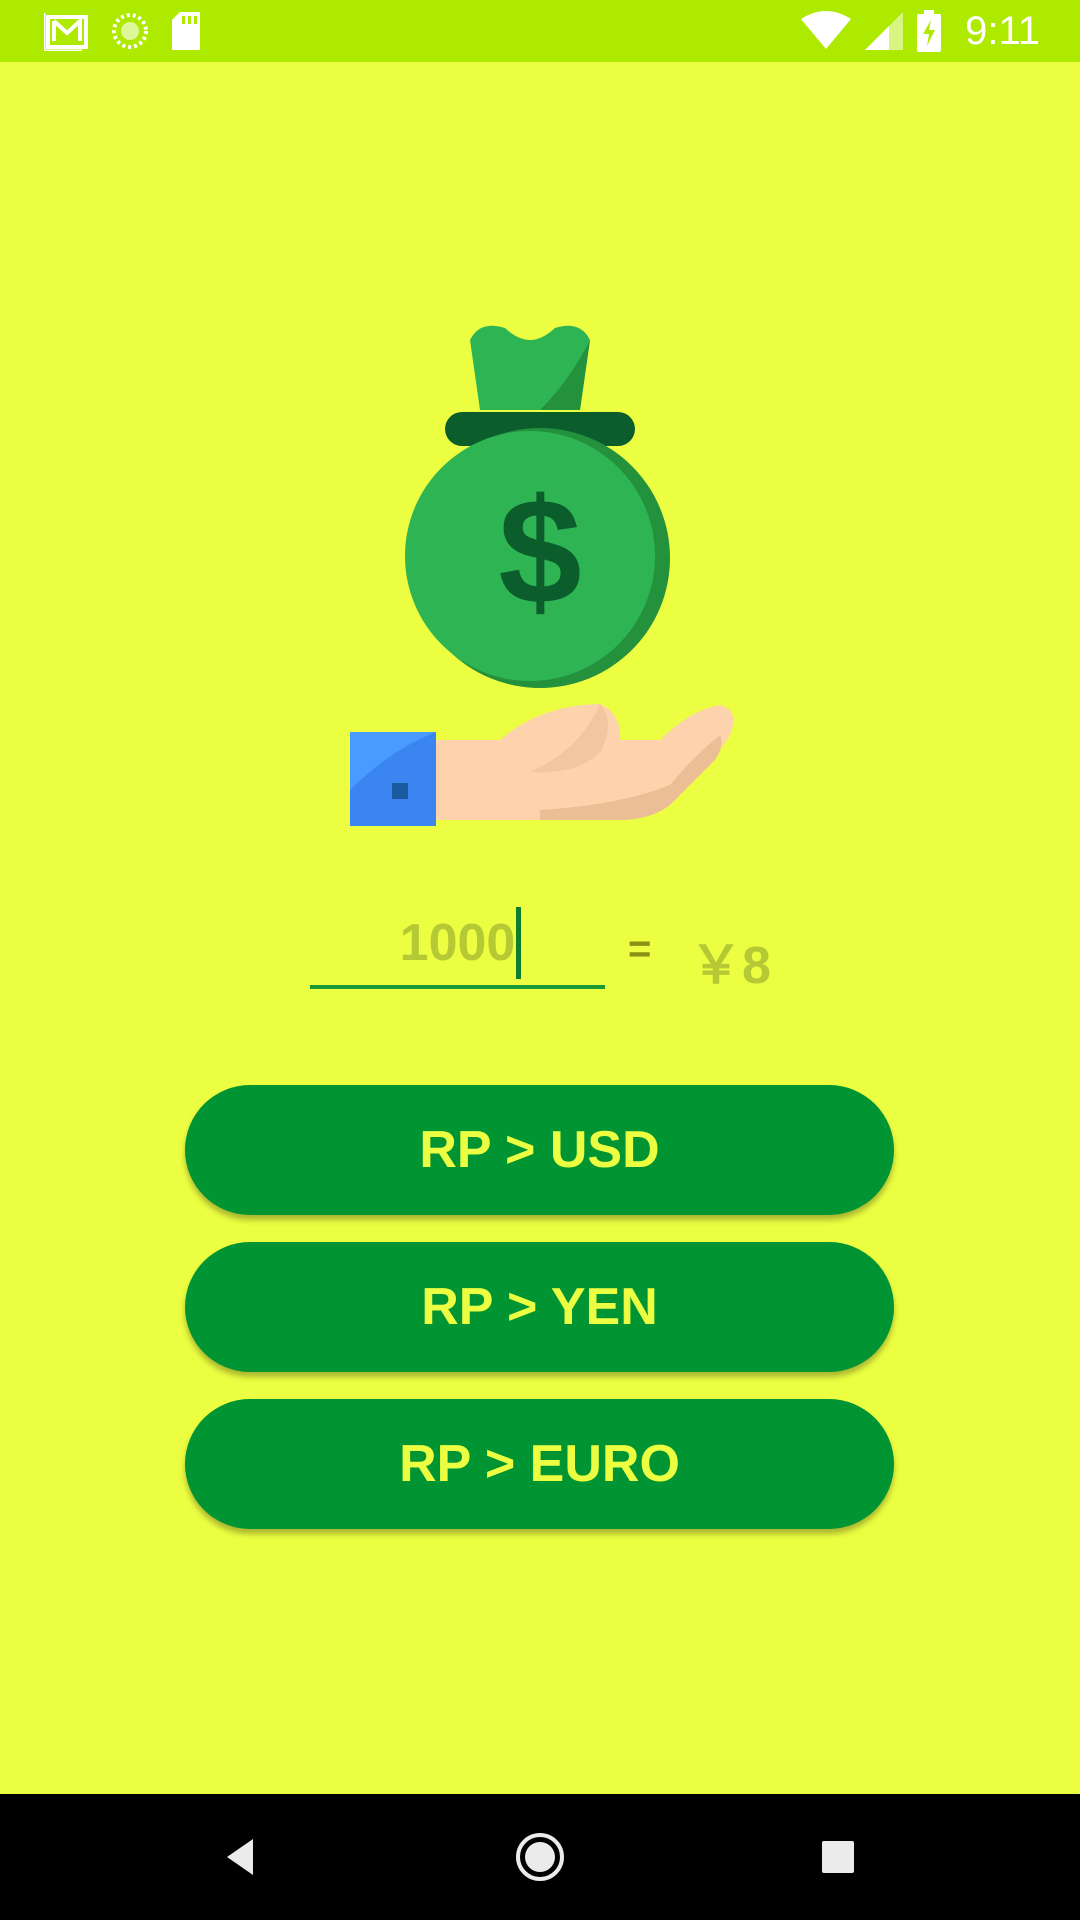  What do you see at coordinates (539, 1464) in the screenshot?
I see `convert-euro-button: RP > EURO` at bounding box center [539, 1464].